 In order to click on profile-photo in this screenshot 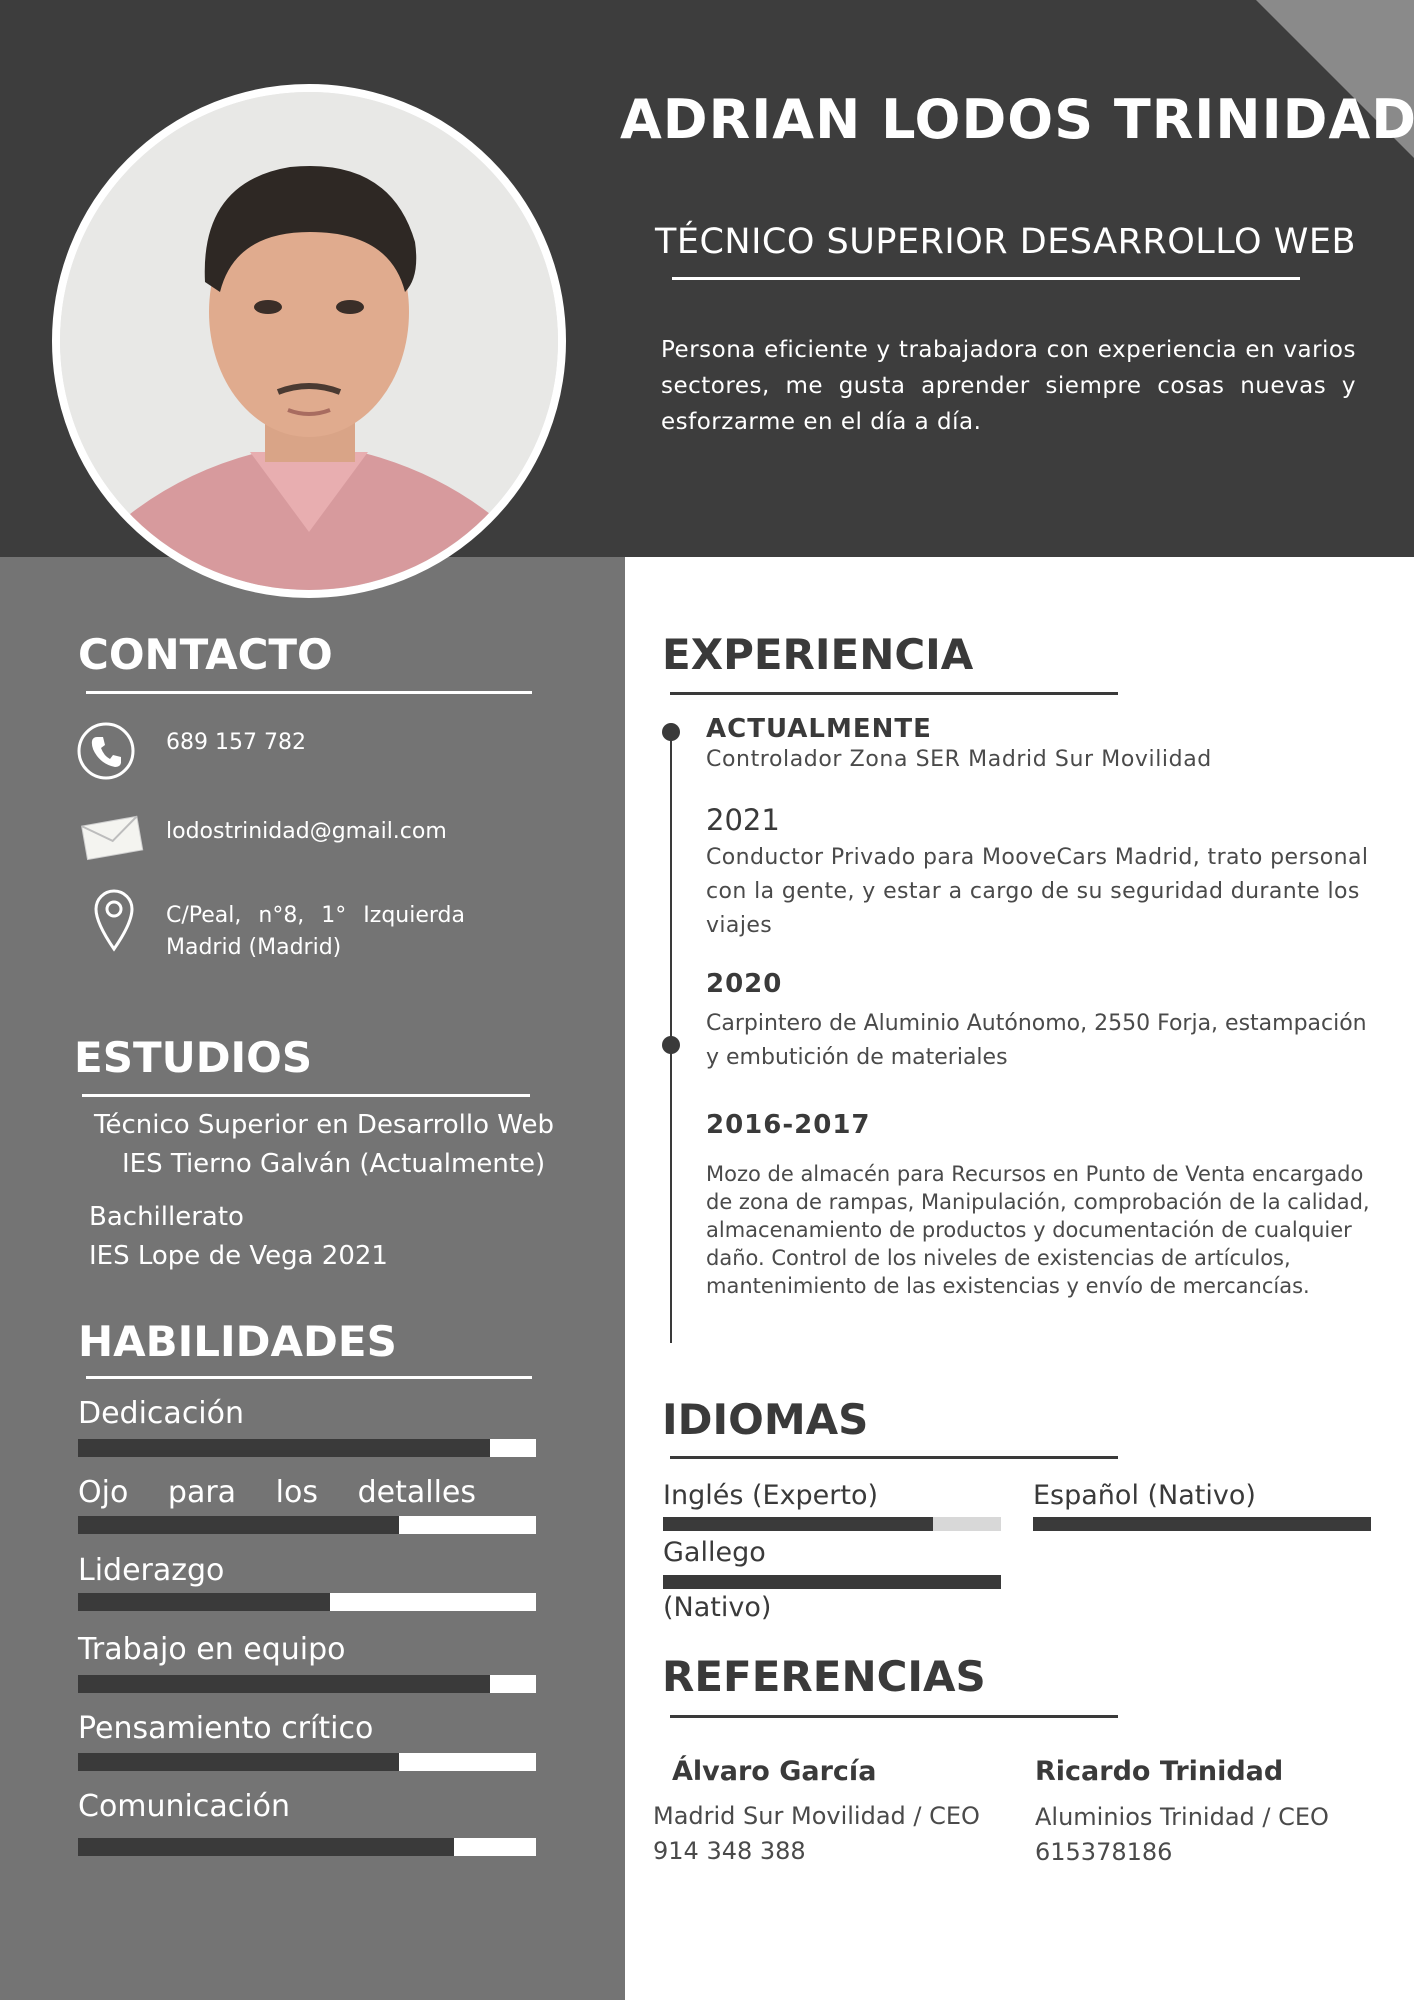, I will do `click(309, 341)`.